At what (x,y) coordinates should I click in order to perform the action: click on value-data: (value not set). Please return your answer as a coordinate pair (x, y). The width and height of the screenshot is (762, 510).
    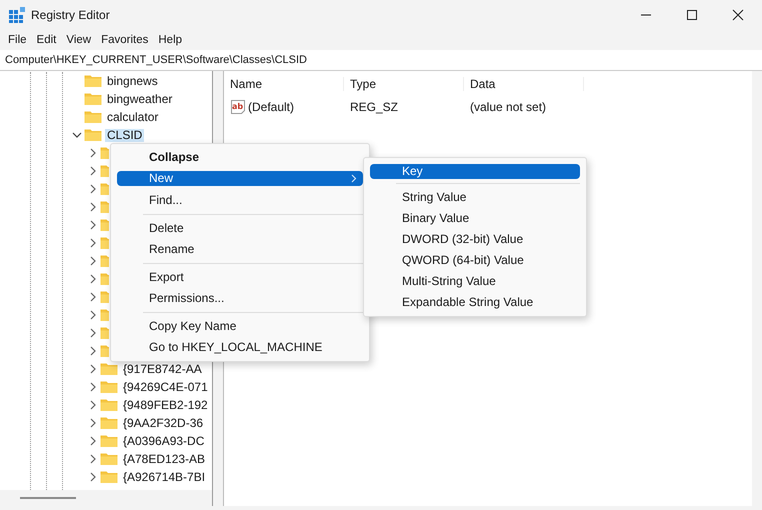
    Looking at the image, I should click on (508, 107).